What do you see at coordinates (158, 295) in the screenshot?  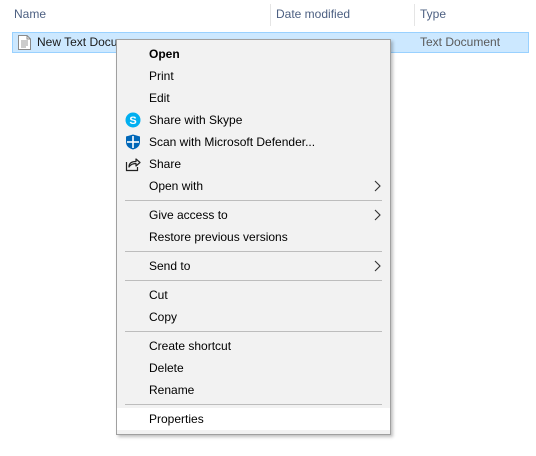 I see `menu-item-label: Cut` at bounding box center [158, 295].